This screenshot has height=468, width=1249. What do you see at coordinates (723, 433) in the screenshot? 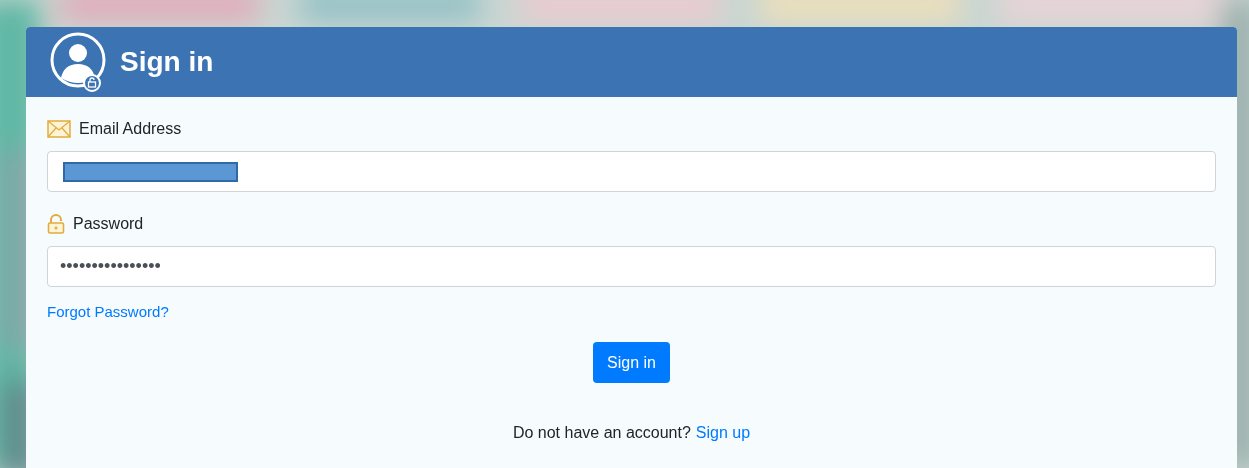
I see `sign-up-link: Sign up` at bounding box center [723, 433].